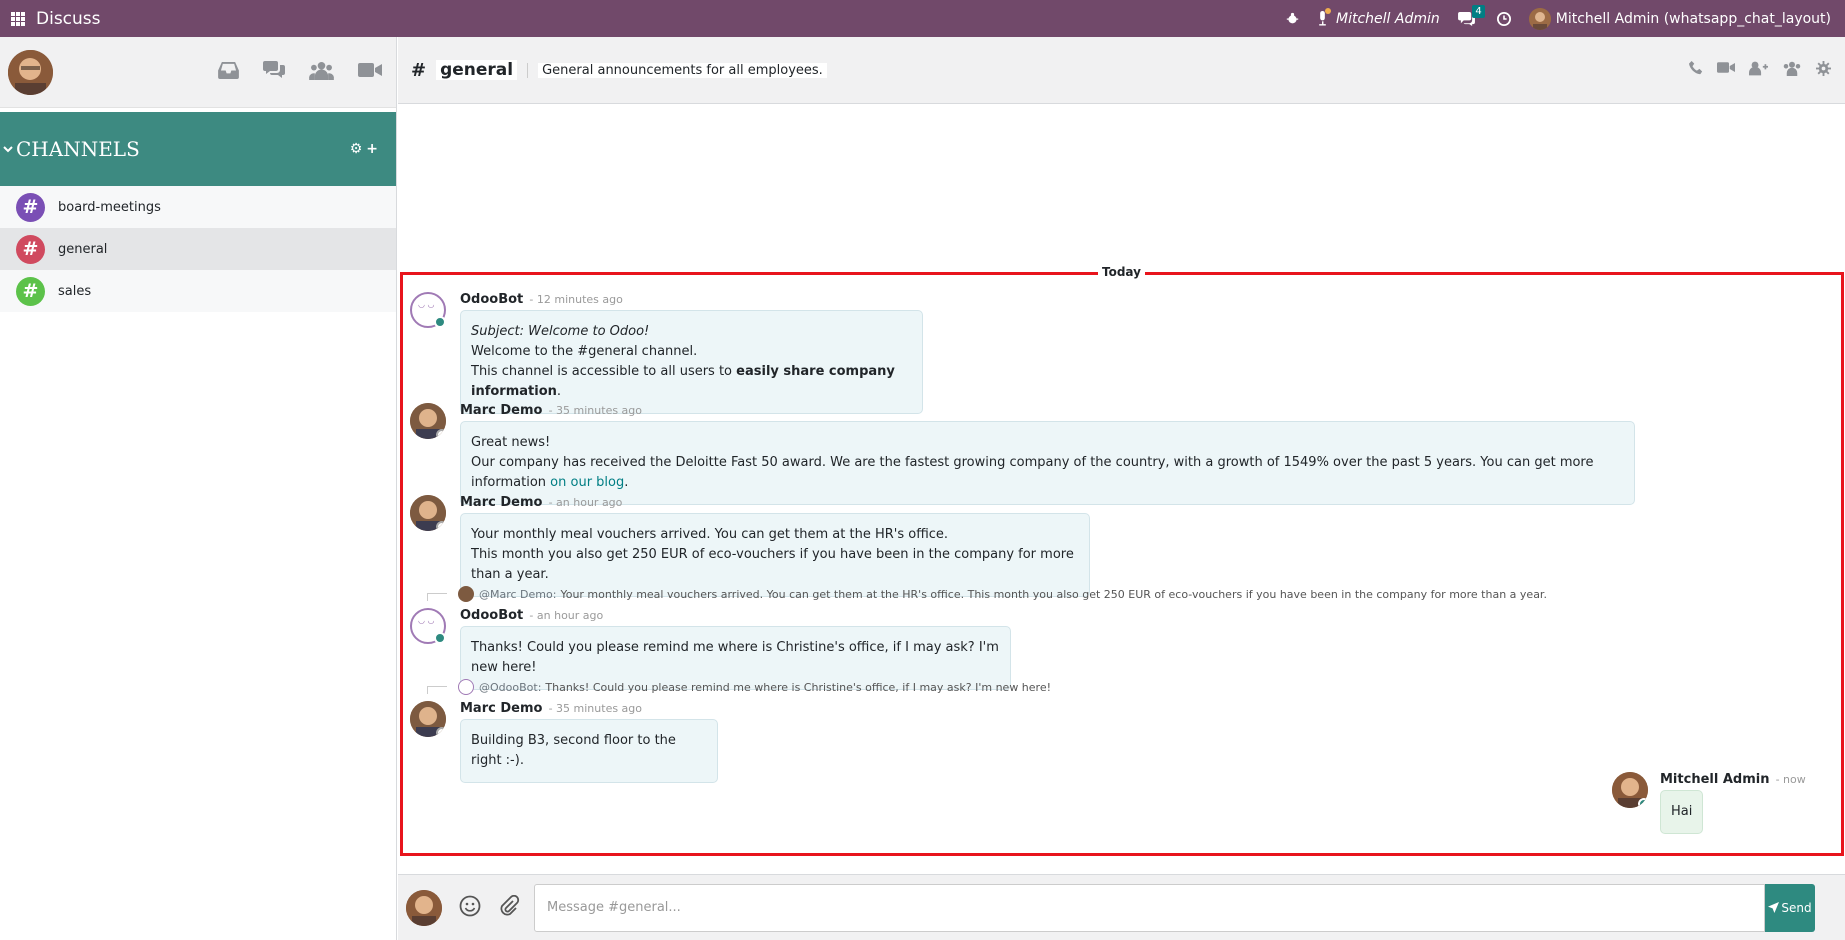 This screenshot has width=1845, height=940. I want to click on user-menu-label: Mitchell Admin (whatsapp_chat_layout), so click(1693, 18).